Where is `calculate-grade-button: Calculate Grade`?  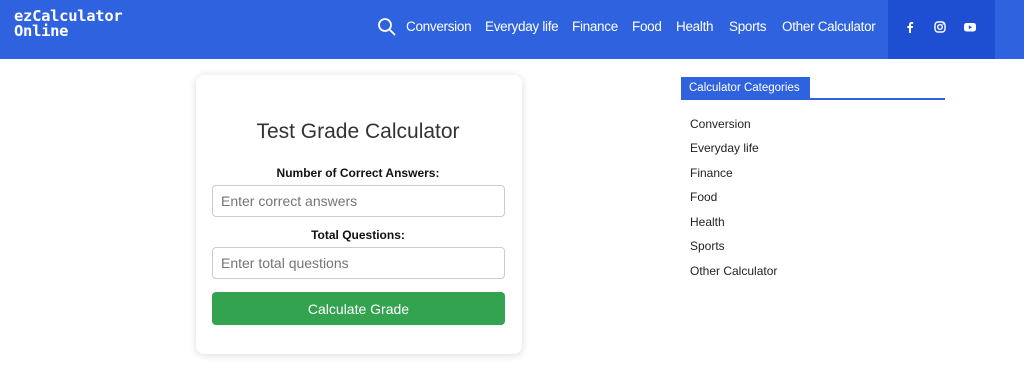
calculate-grade-button: Calculate Grade is located at coordinates (358, 308).